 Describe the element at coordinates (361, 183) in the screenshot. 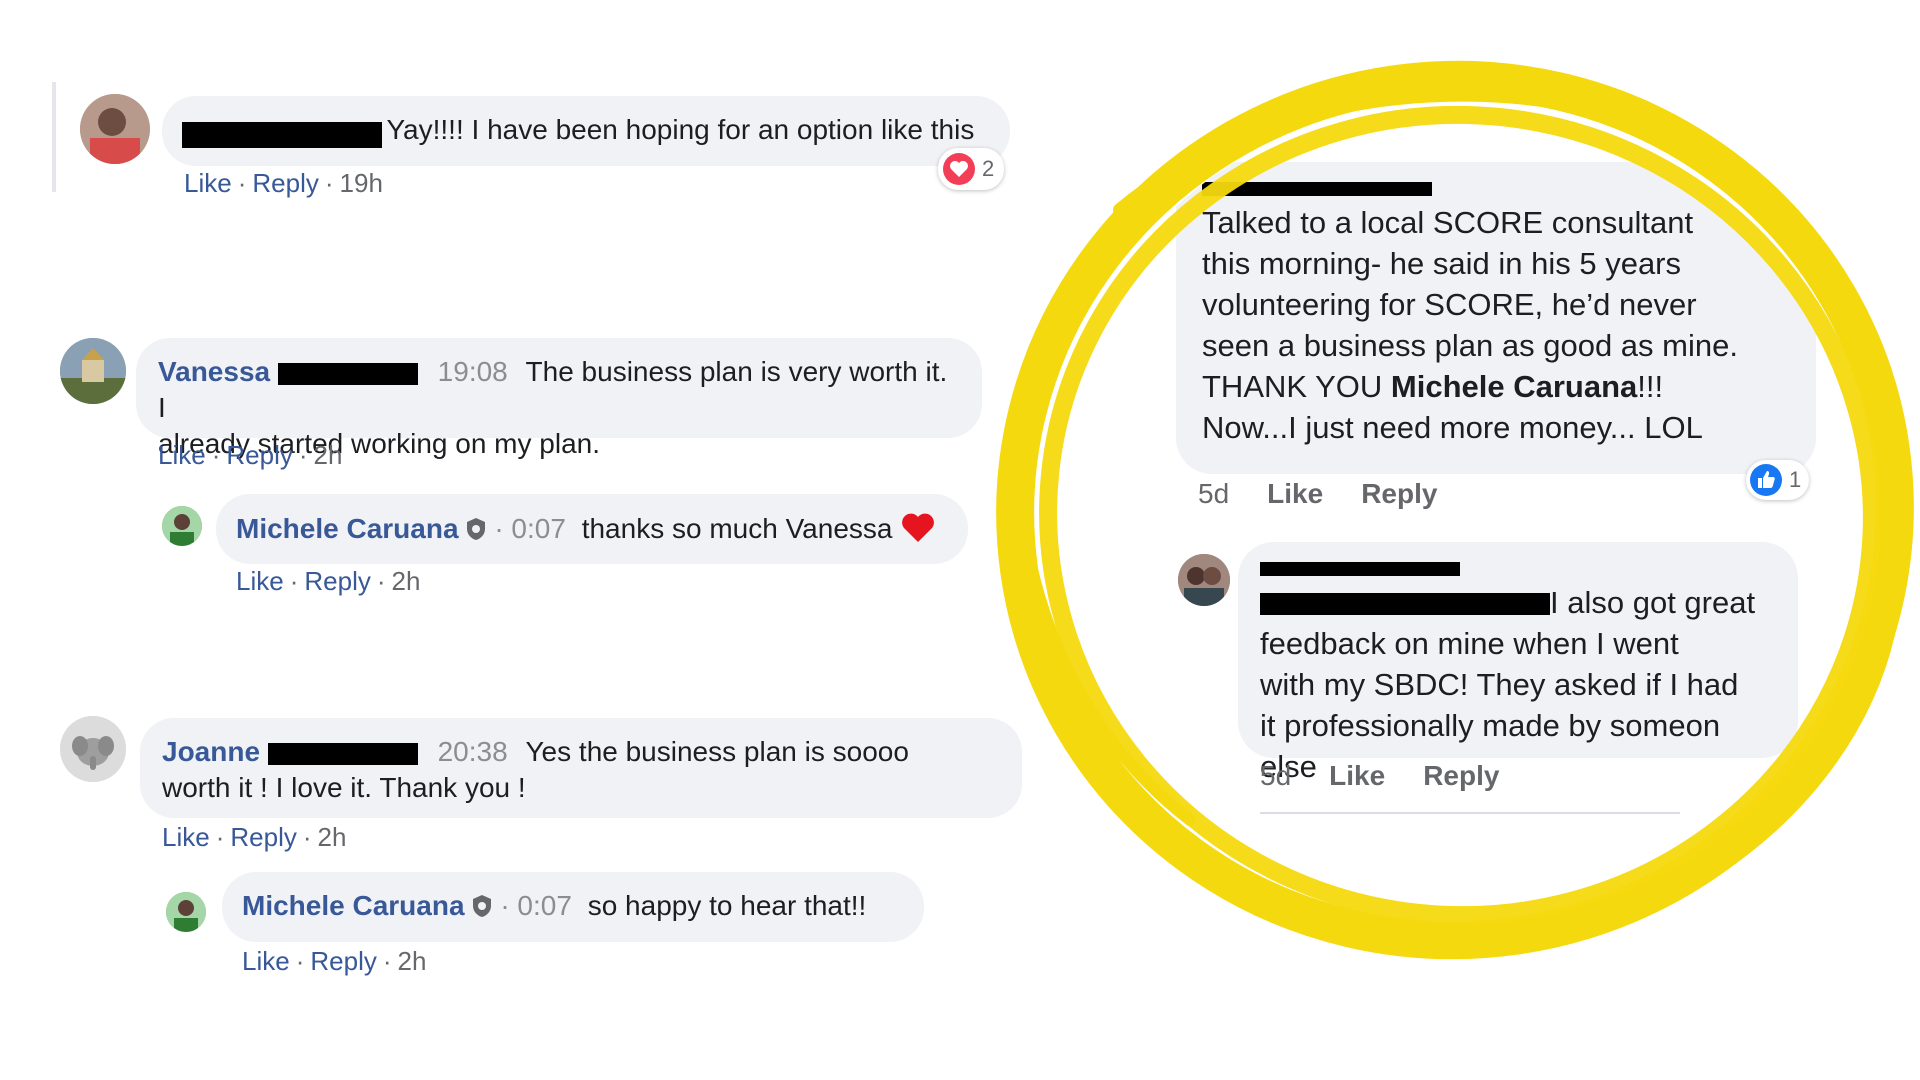

I see `comment-time: 19h` at that location.